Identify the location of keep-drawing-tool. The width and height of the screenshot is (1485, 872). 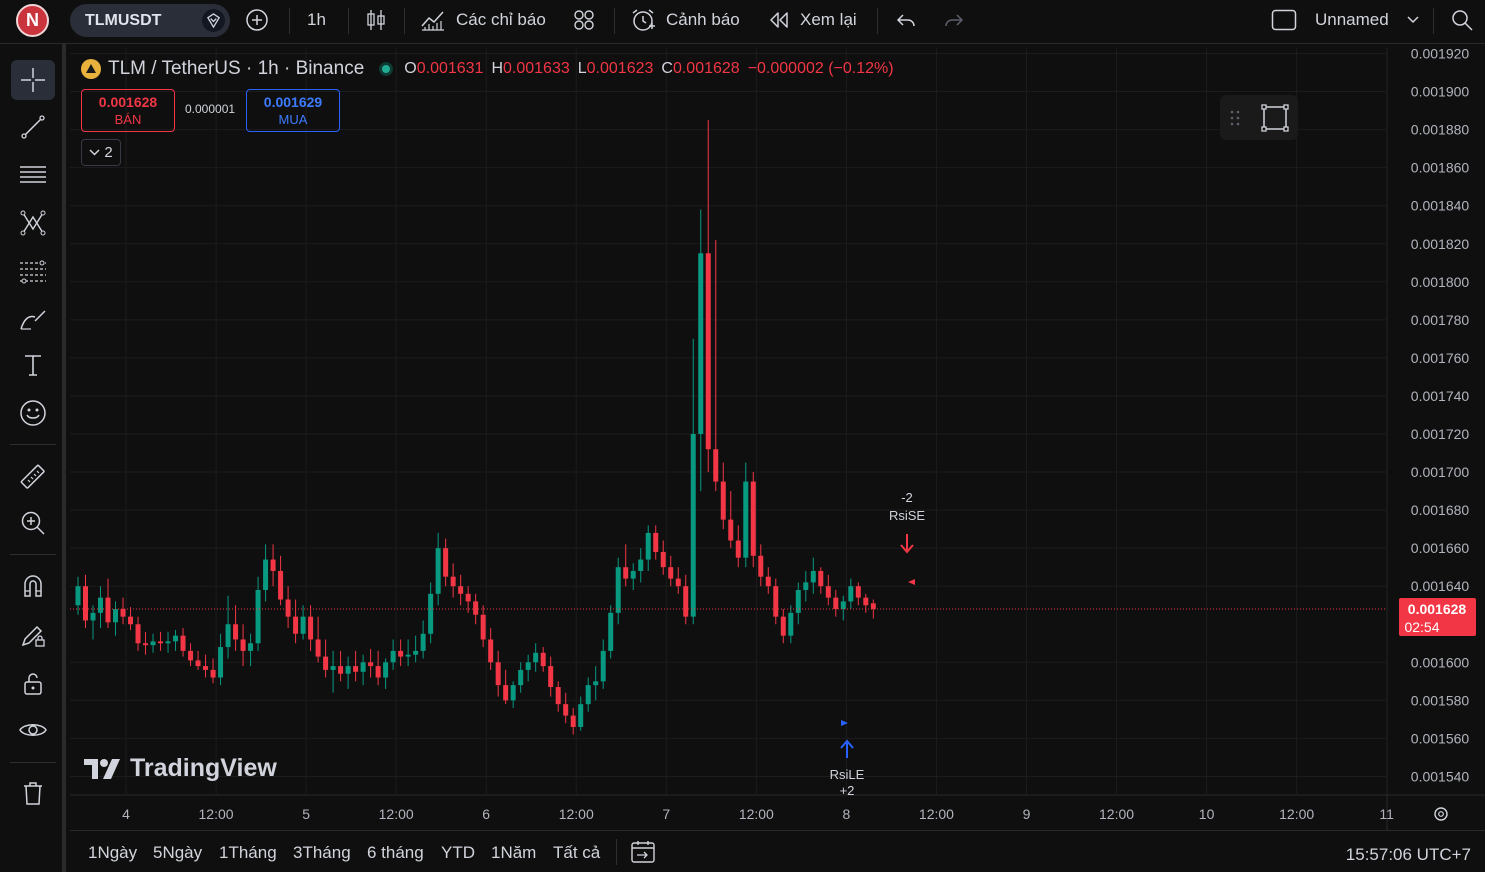
(33, 635).